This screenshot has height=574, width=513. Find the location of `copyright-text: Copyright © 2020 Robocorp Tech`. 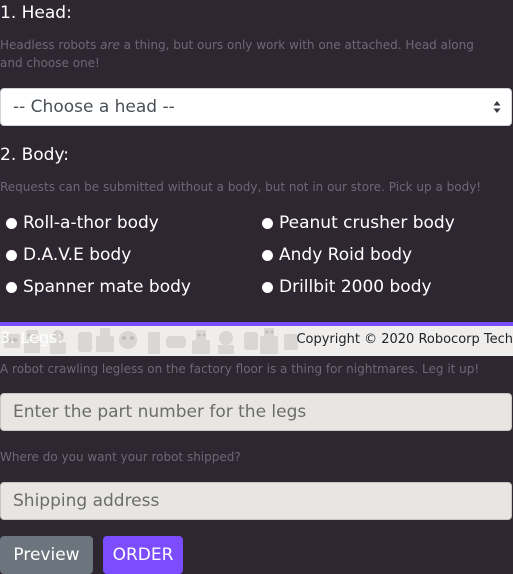

copyright-text: Copyright © 2020 Robocorp Tech is located at coordinates (404, 339).